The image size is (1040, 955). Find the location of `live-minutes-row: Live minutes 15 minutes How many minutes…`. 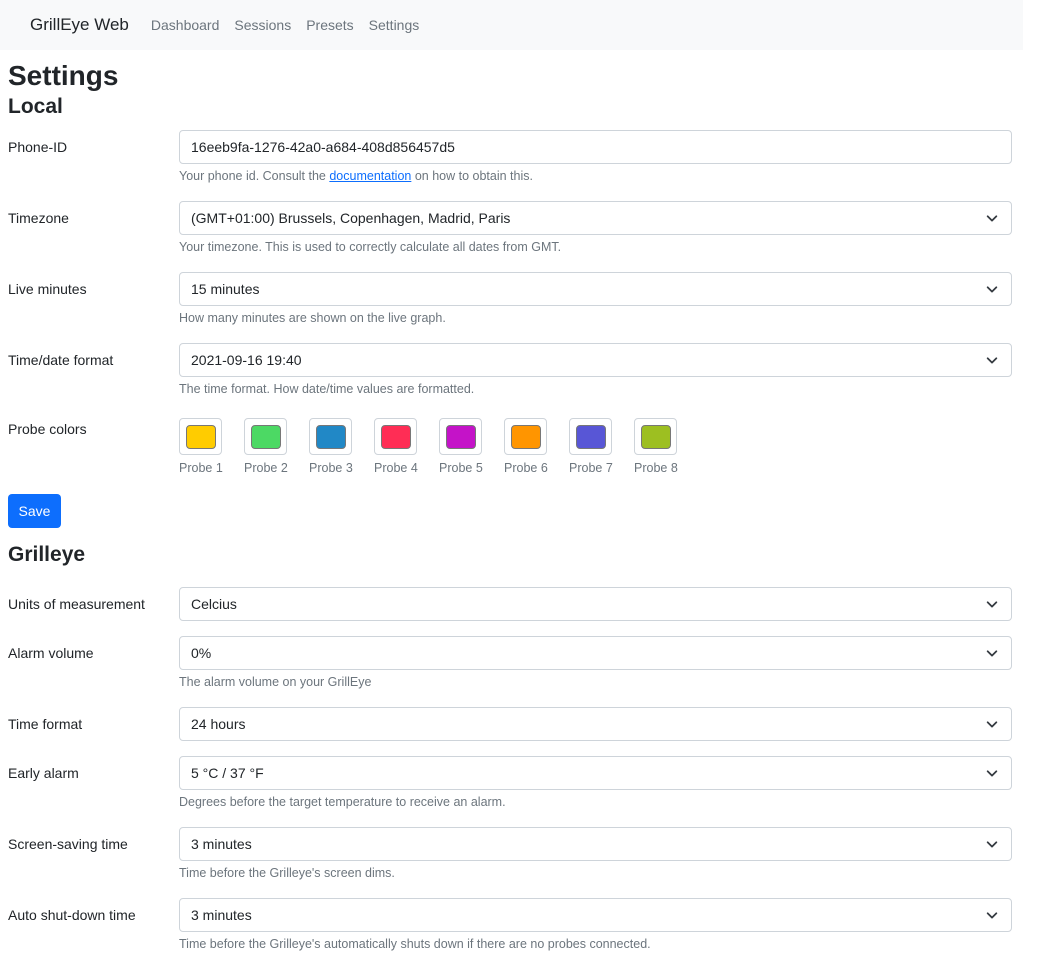

live-minutes-row: Live minutes 15 minutes How many minutes… is located at coordinates (510, 300).